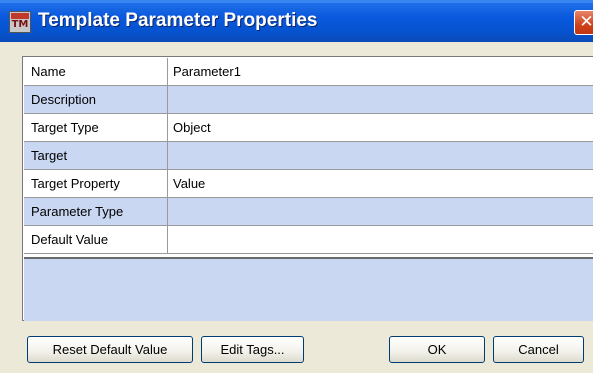 The width and height of the screenshot is (593, 373). Describe the element at coordinates (207, 71) in the screenshot. I see `property-value-name: Parameter1` at that location.